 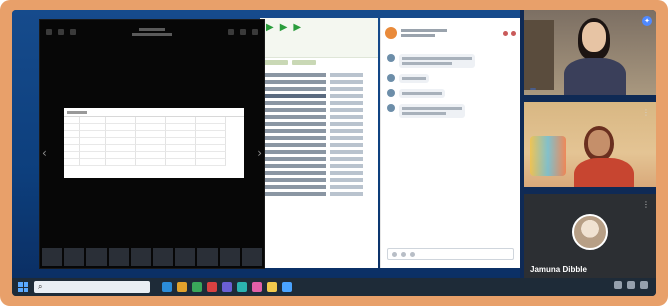 I want to click on participant-face, so click(x=594, y=37).